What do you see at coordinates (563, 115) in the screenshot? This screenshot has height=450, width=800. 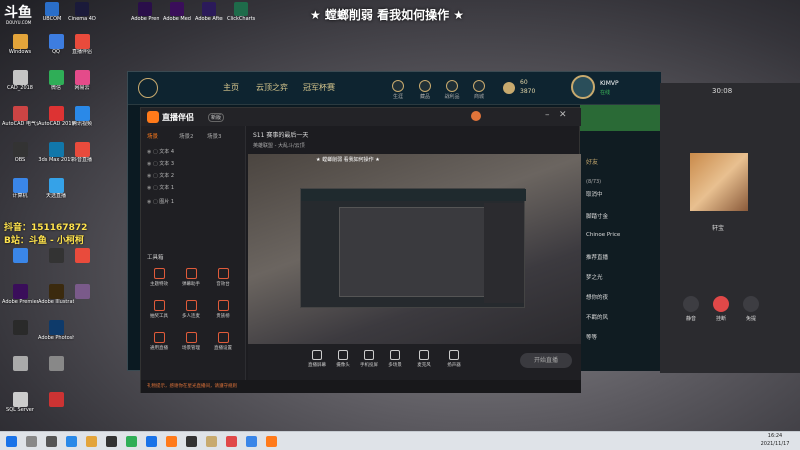 I see `close-icon: ✕` at bounding box center [563, 115].